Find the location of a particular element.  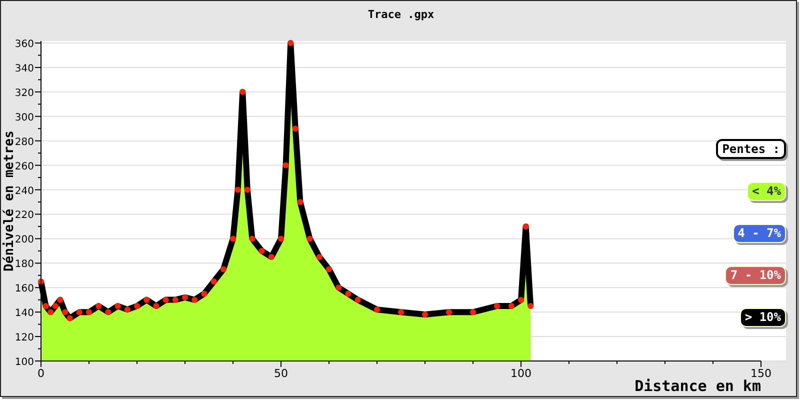

y-tick-label: 320 is located at coordinates (24, 93).